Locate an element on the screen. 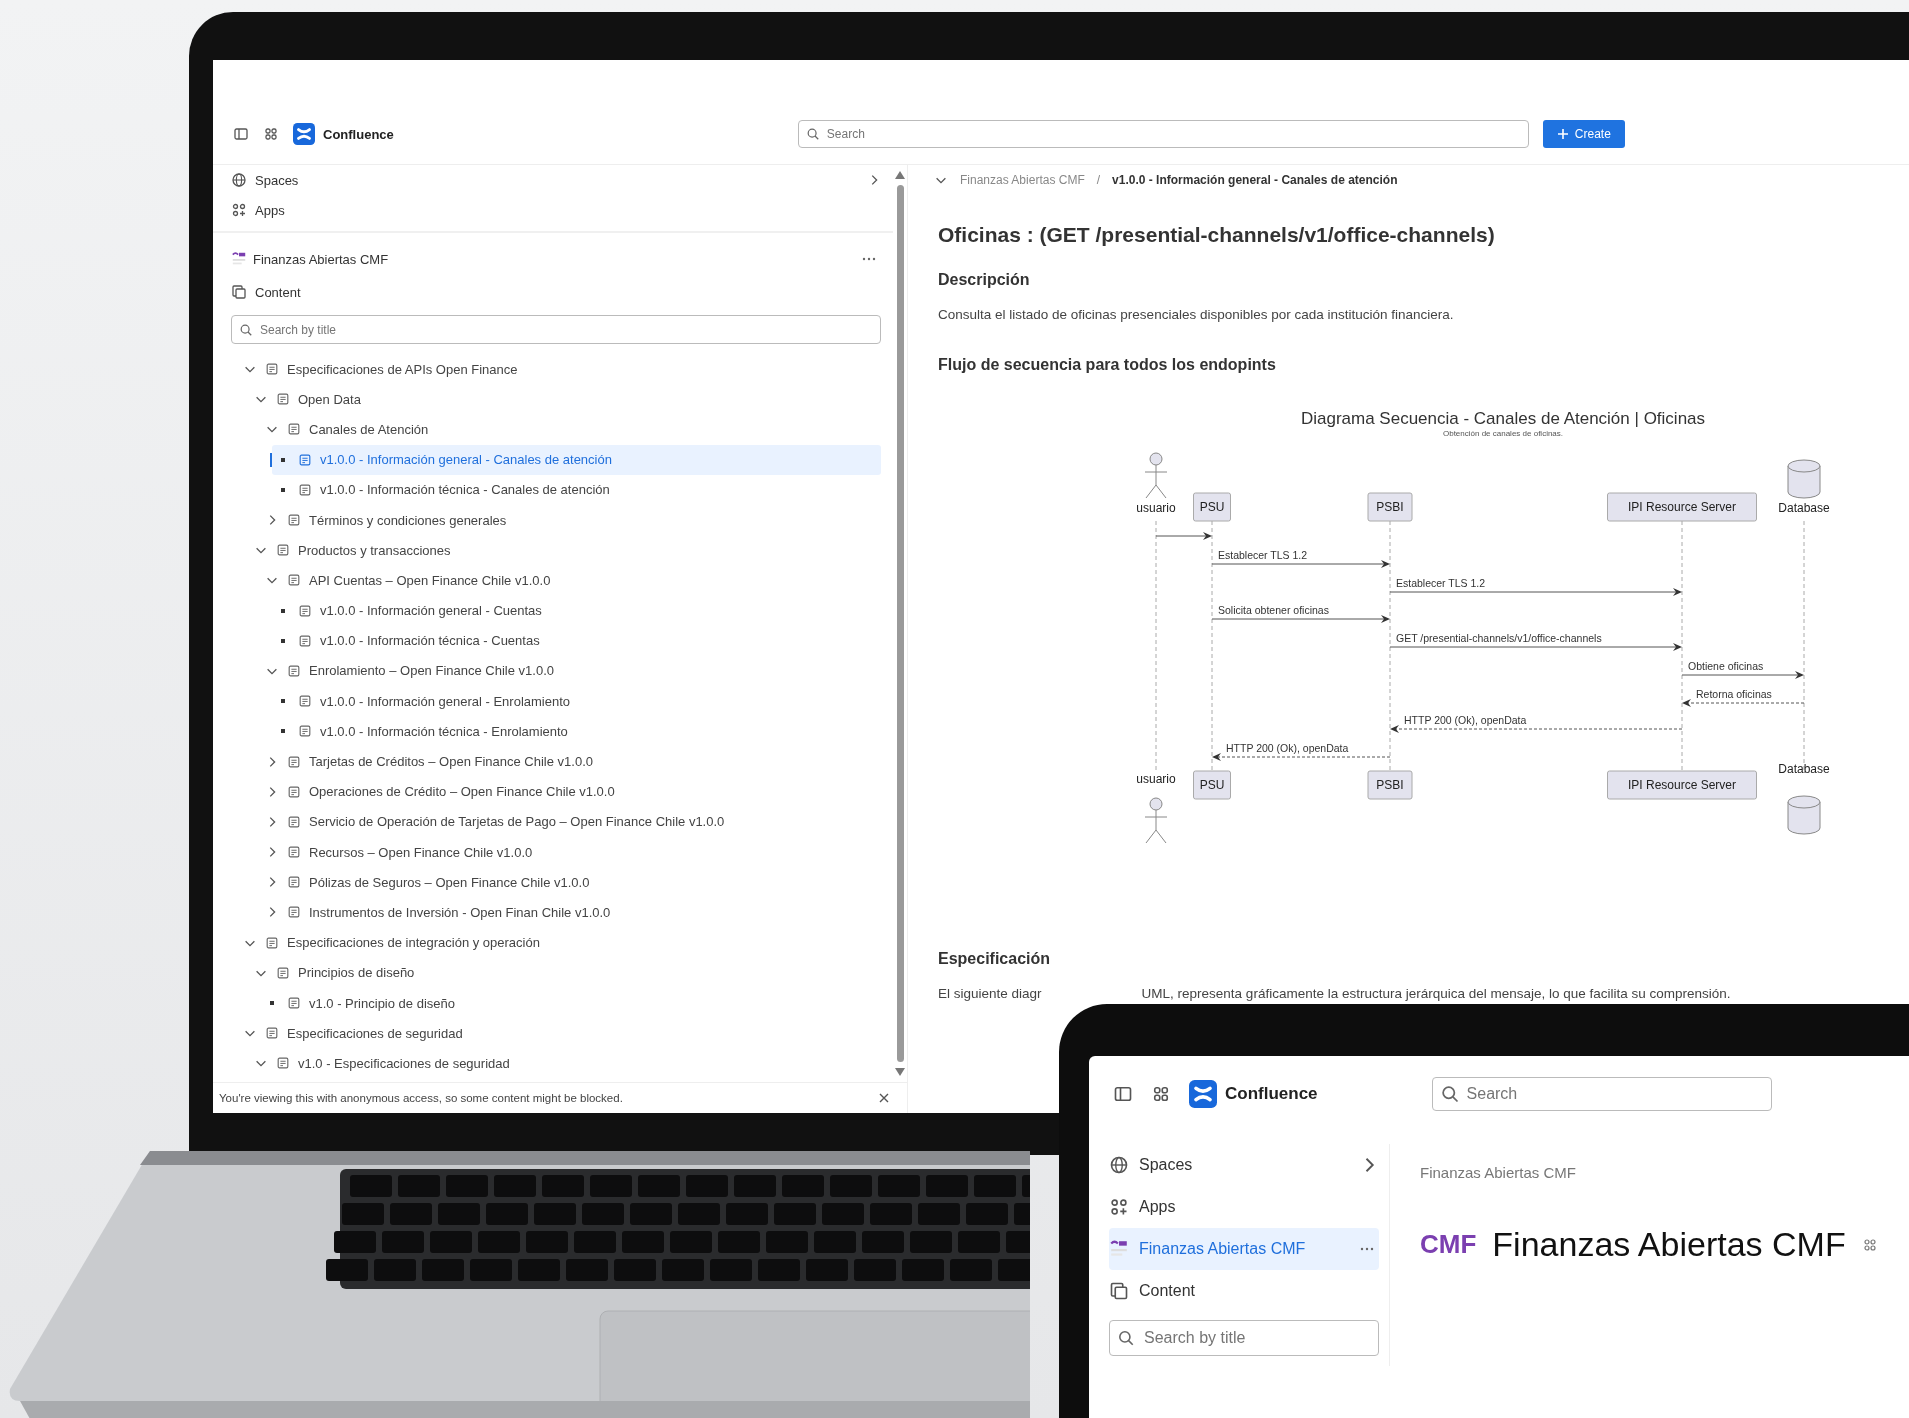 The image size is (1909, 1418). section-heading: Descripción is located at coordinates (984, 280).